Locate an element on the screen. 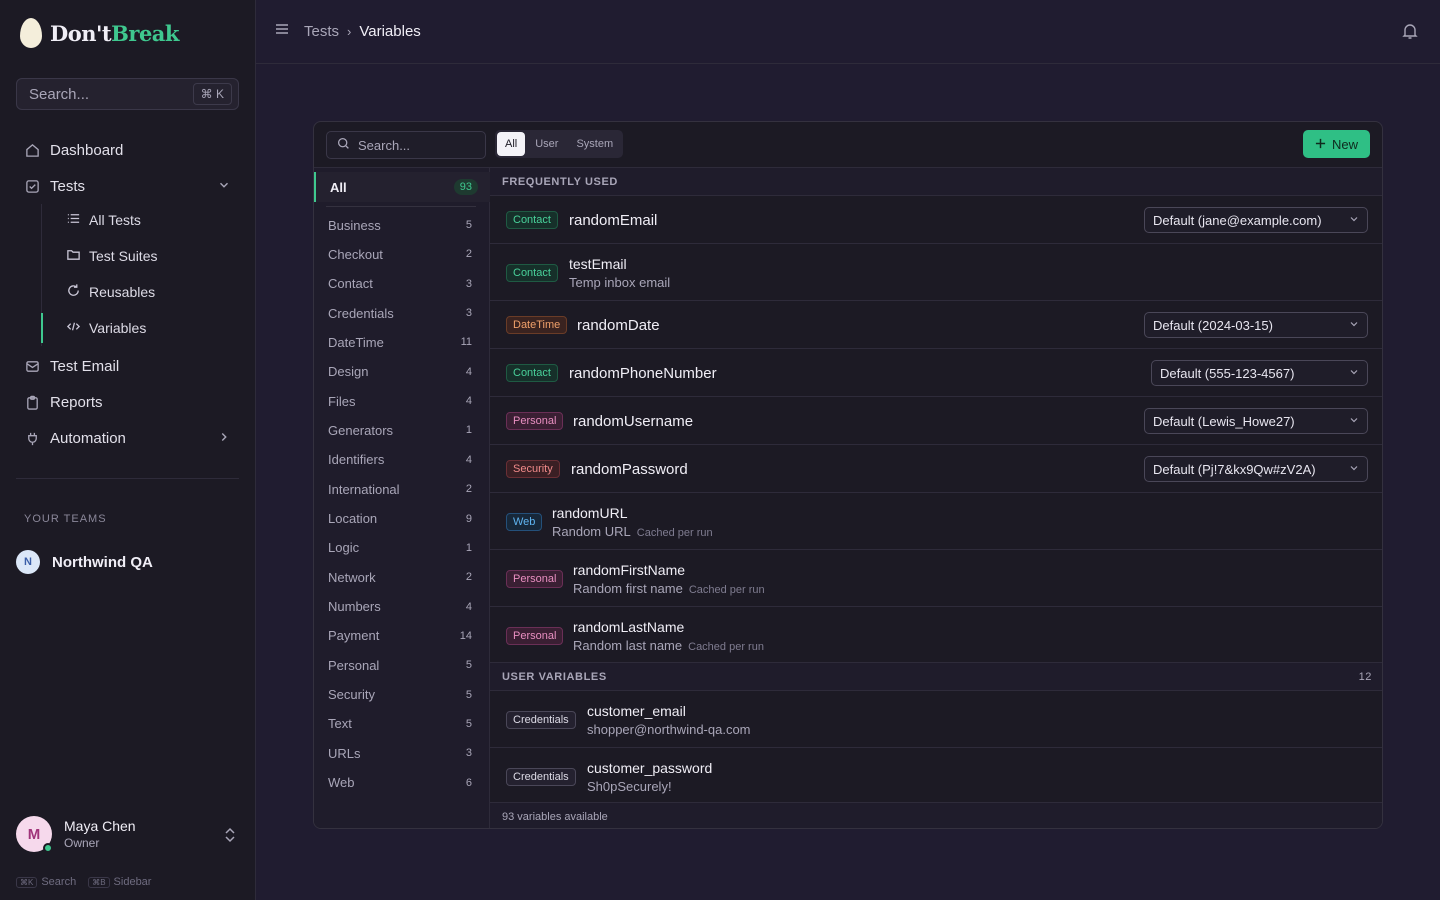 The image size is (1440, 900). category-item: Text 5 is located at coordinates (403, 724).